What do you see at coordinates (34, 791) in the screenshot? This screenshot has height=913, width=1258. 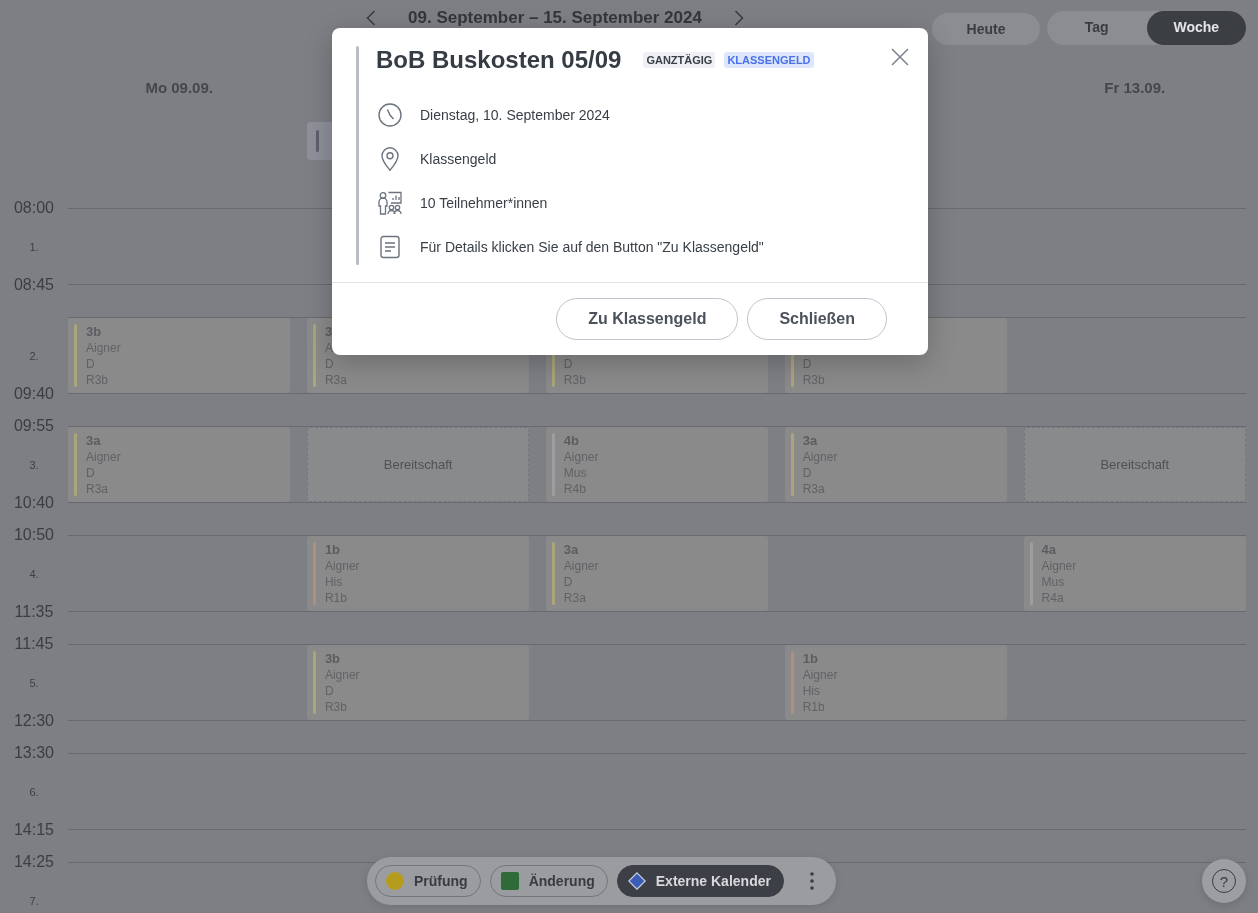 I see `period-number: 6.` at bounding box center [34, 791].